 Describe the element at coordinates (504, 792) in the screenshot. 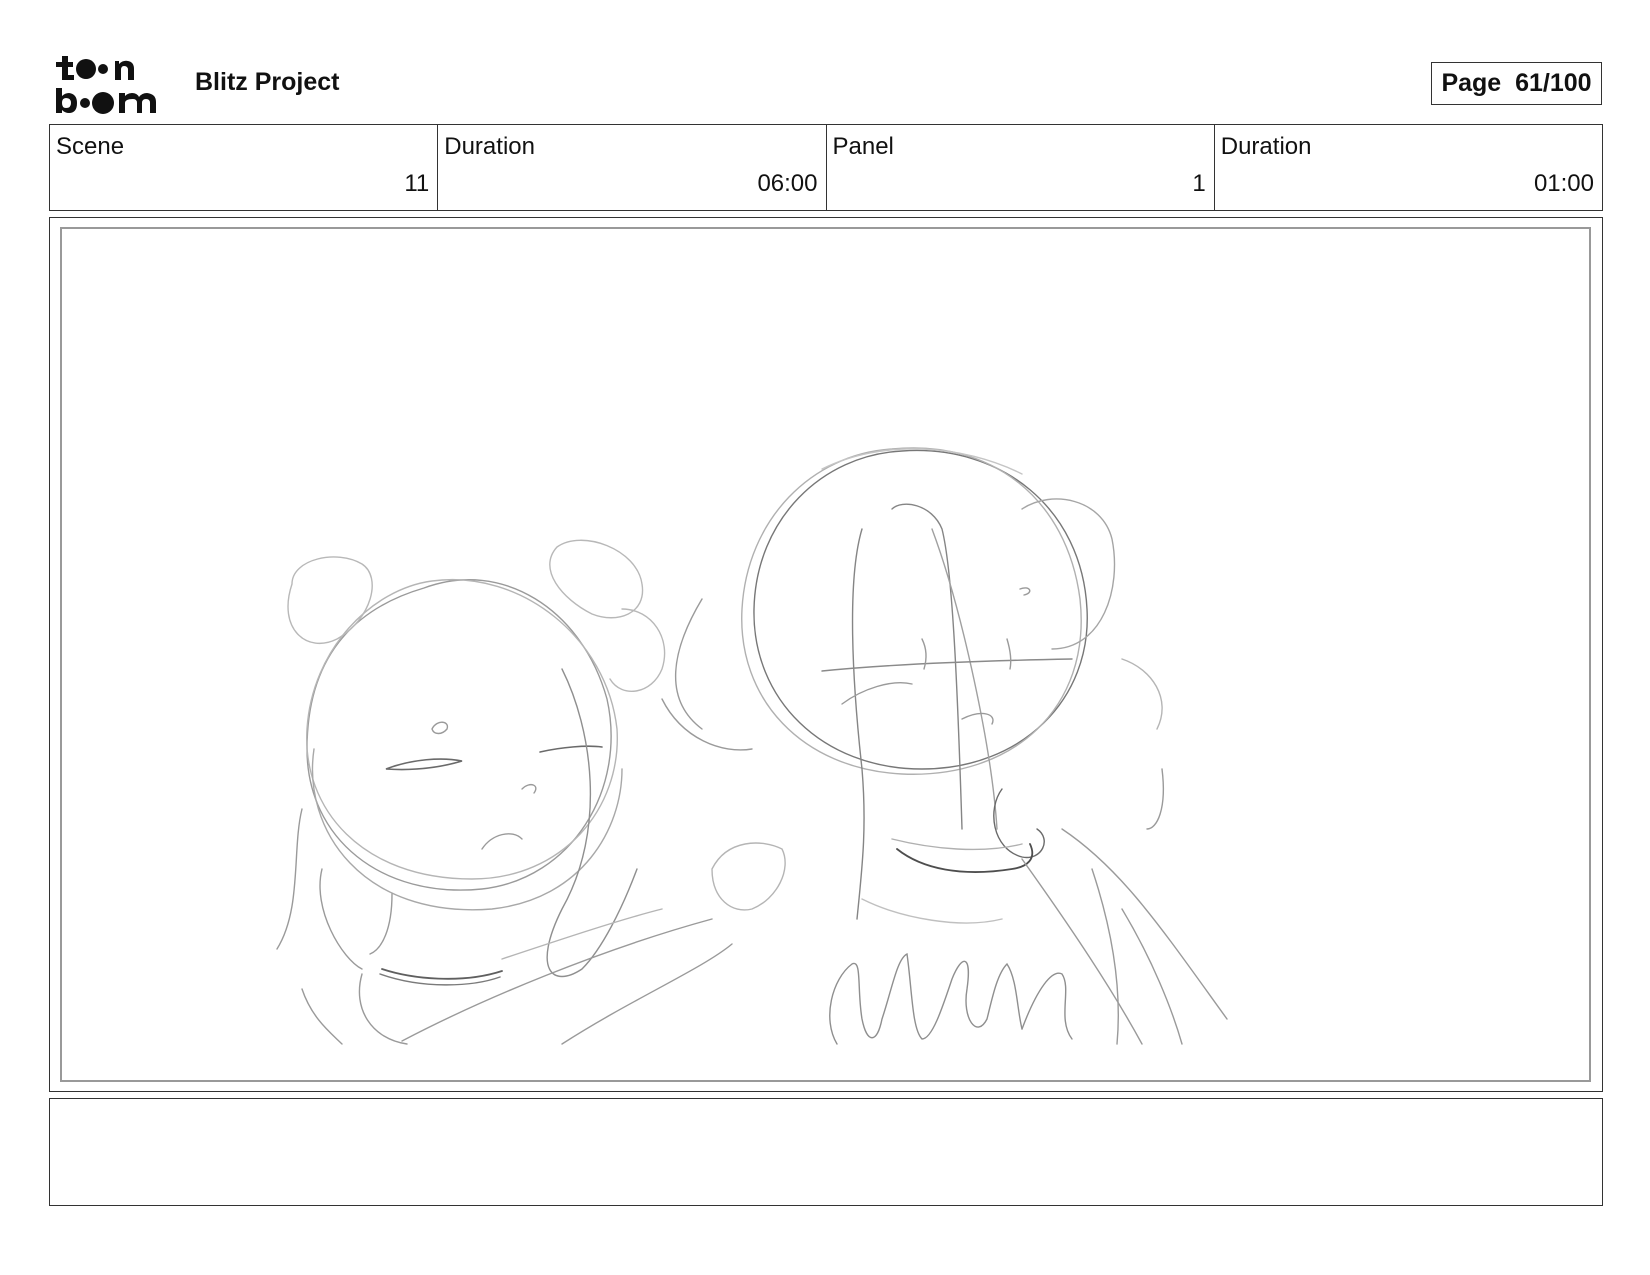

I see `left-character-sketch` at that location.